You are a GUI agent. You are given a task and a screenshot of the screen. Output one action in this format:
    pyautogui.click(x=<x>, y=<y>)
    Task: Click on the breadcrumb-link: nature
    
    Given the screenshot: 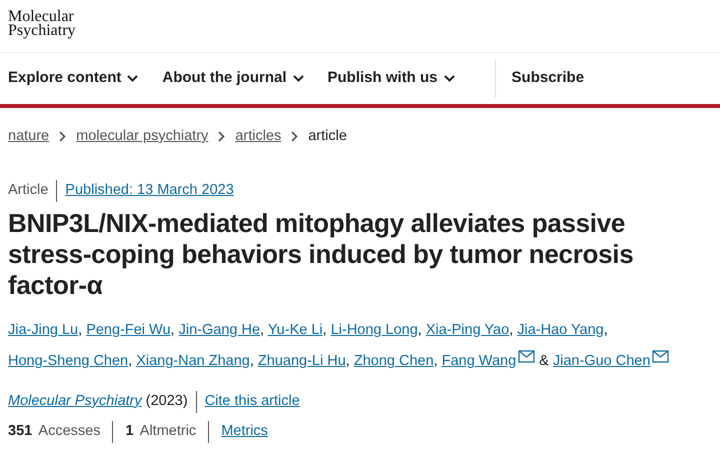 What is the action you would take?
    pyautogui.click(x=29, y=137)
    